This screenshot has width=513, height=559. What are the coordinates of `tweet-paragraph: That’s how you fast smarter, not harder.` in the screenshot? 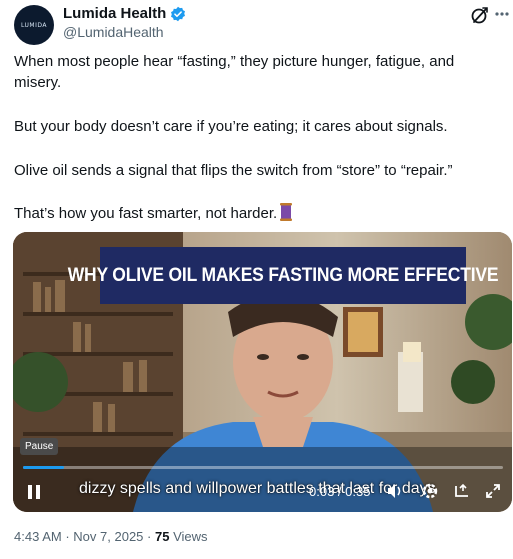 It's located at (153, 213).